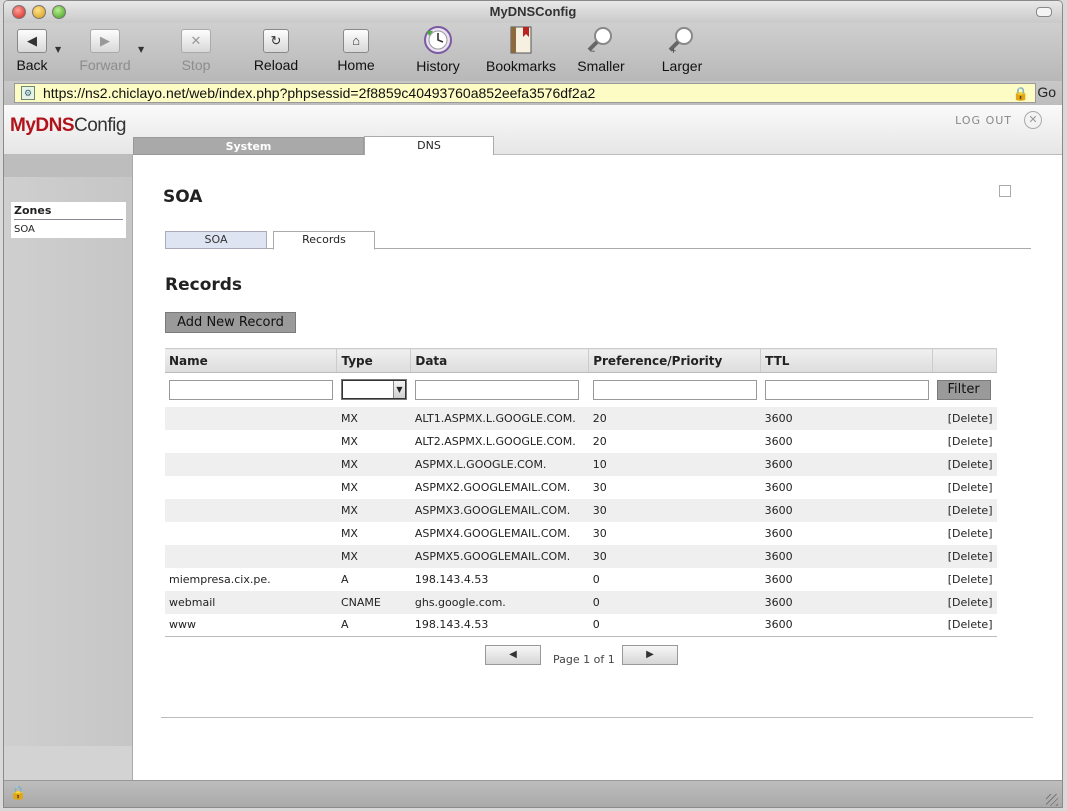 The width and height of the screenshot is (1067, 811). I want to click on larger-text-button: + Larger, so click(682, 50).